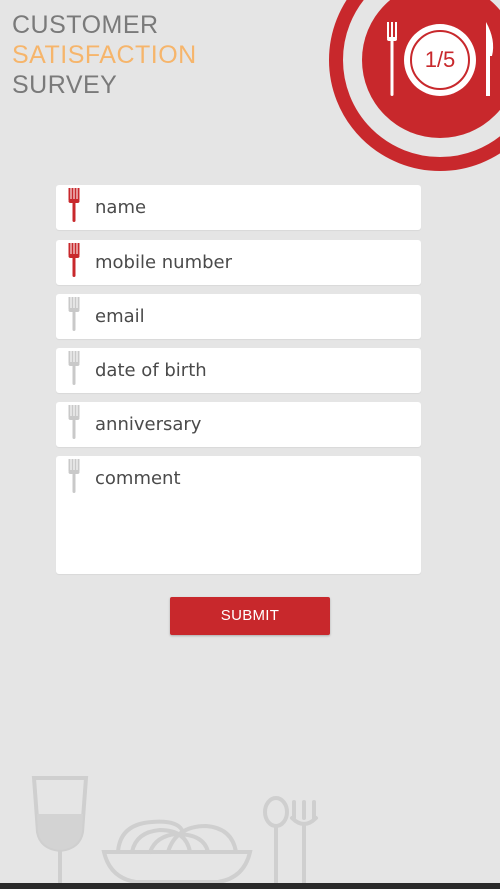 This screenshot has width=500, height=889. Describe the element at coordinates (440, 59) in the screenshot. I see `progress-indicator: 1/5` at that location.